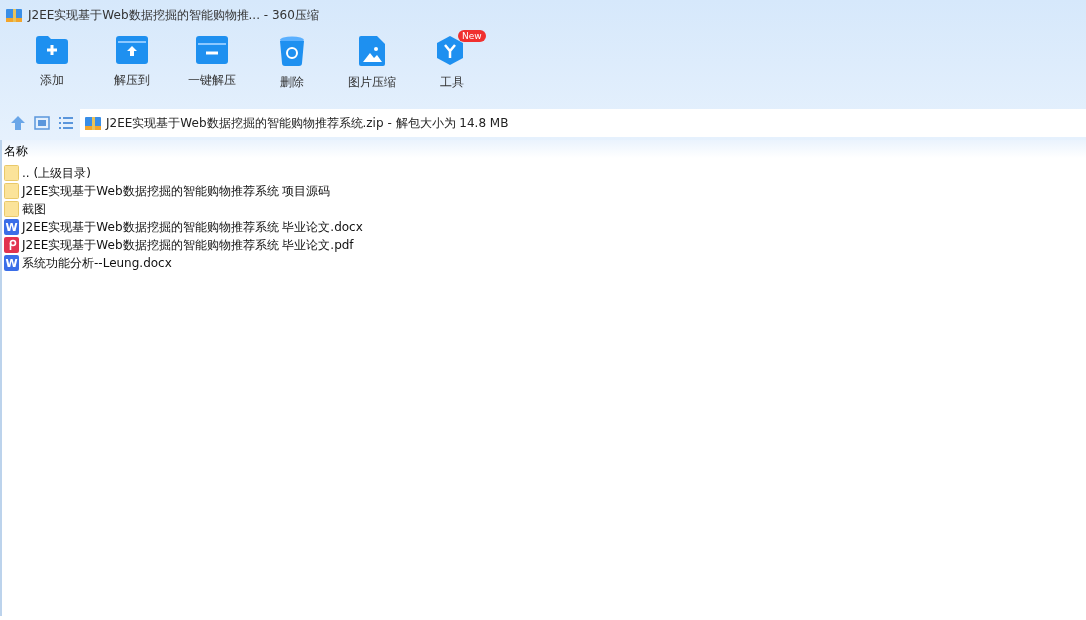 The width and height of the screenshot is (1086, 620). I want to click on list-view-icon, so click(66, 123).